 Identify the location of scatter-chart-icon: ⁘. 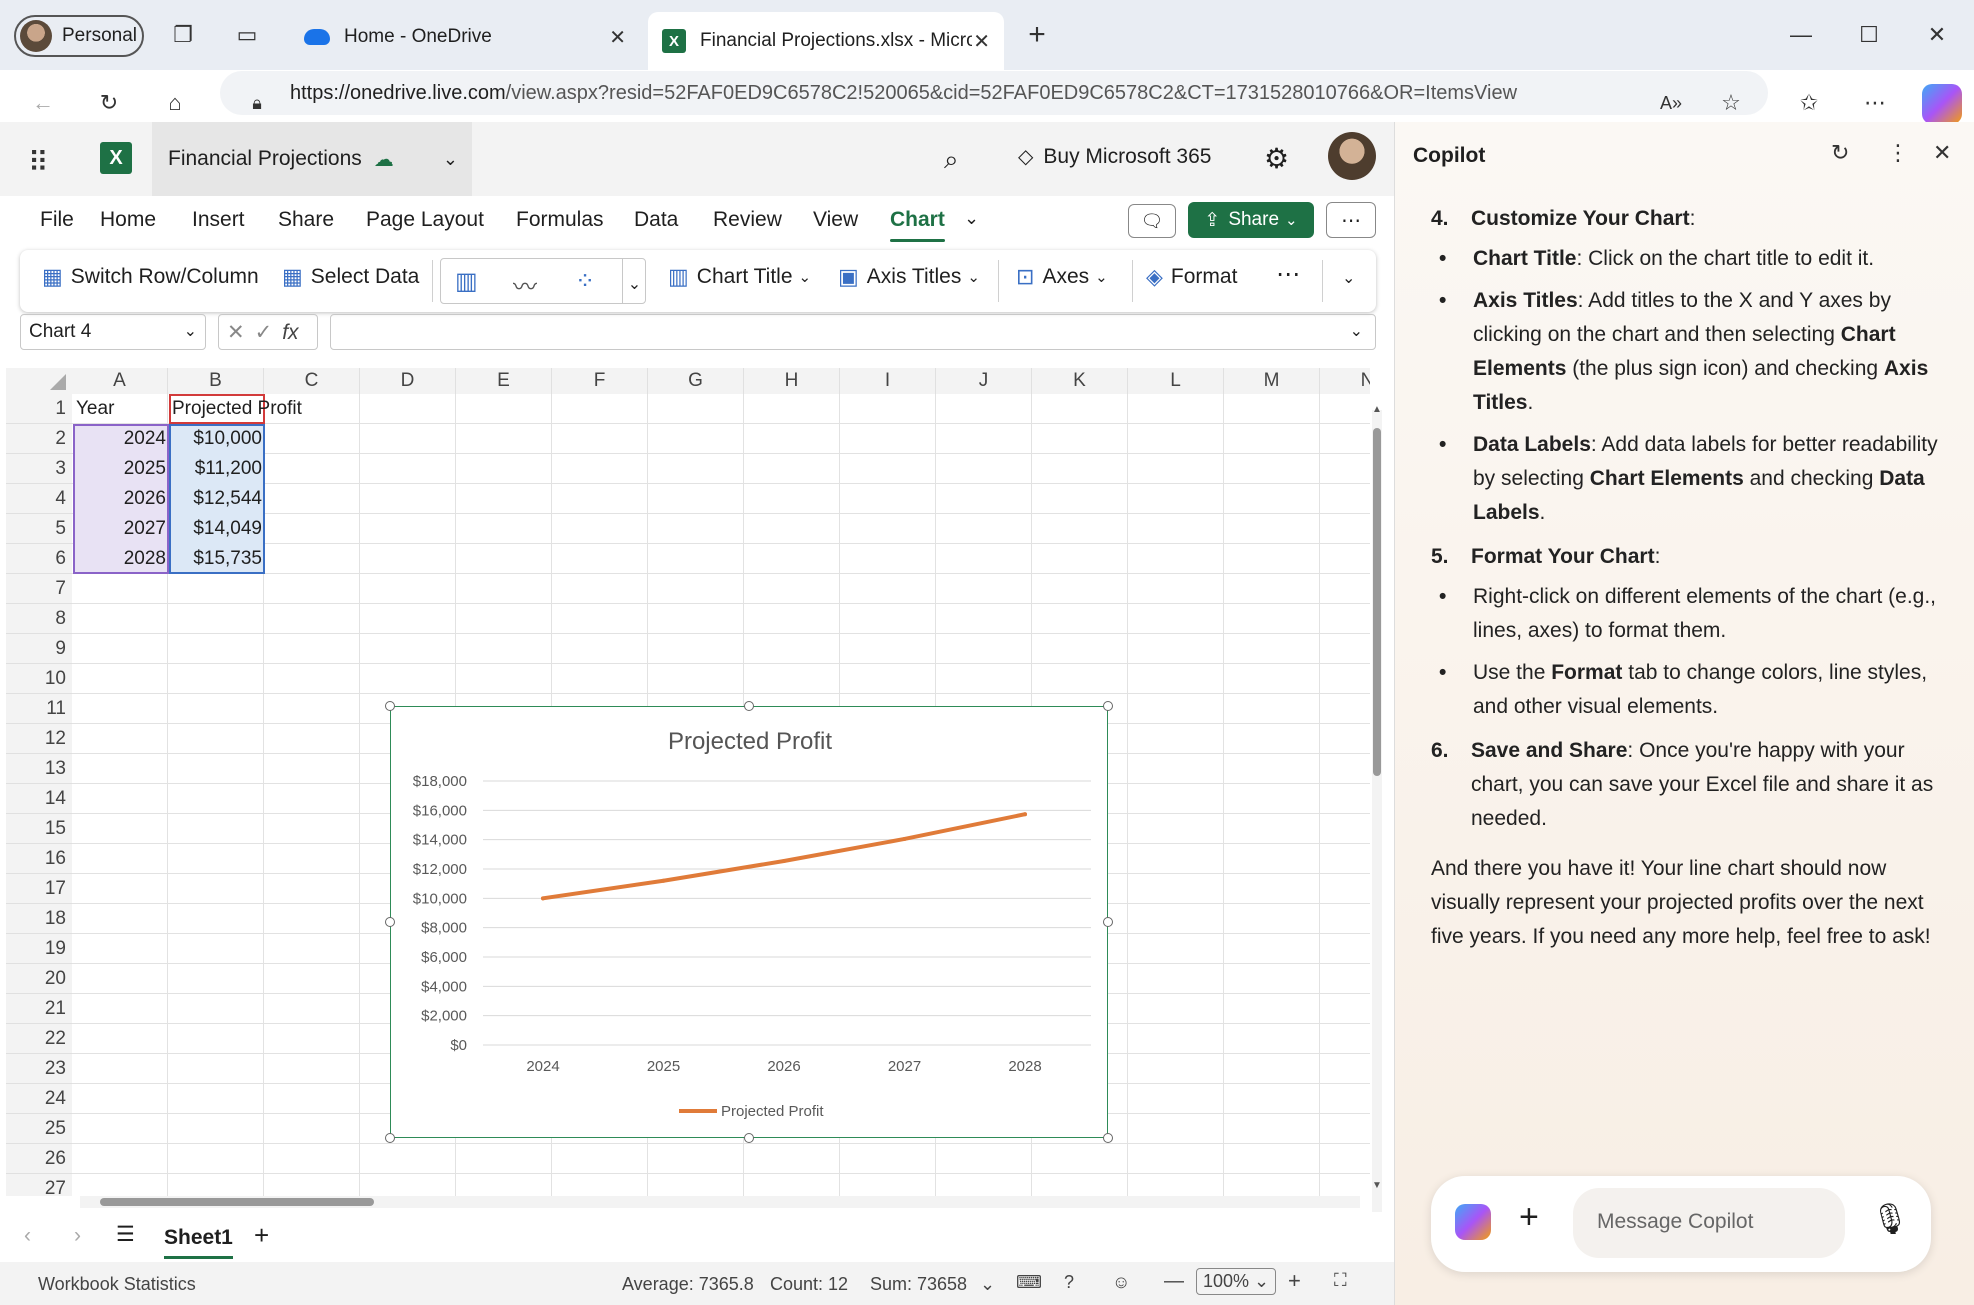
(585, 281).